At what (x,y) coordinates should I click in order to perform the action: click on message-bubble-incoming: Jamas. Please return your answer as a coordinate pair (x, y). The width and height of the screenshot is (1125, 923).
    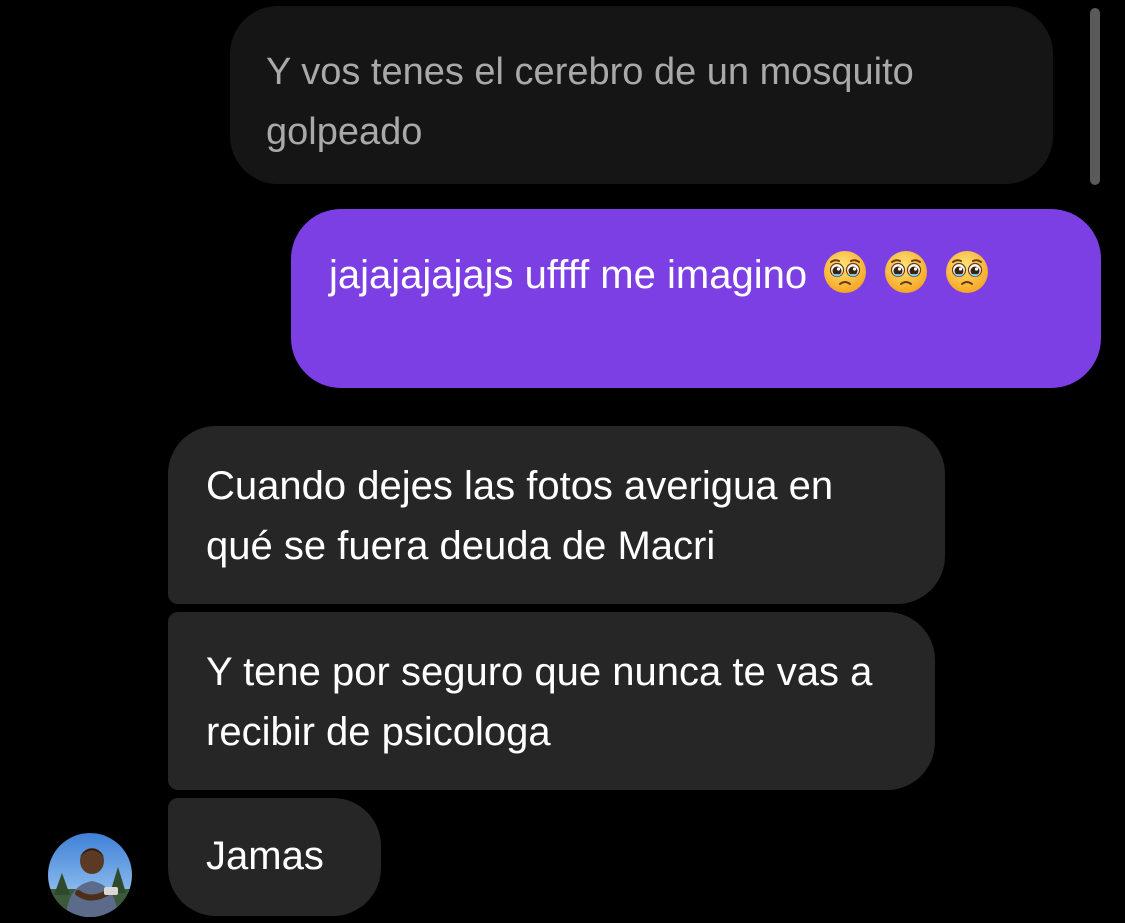
    Looking at the image, I should click on (274, 857).